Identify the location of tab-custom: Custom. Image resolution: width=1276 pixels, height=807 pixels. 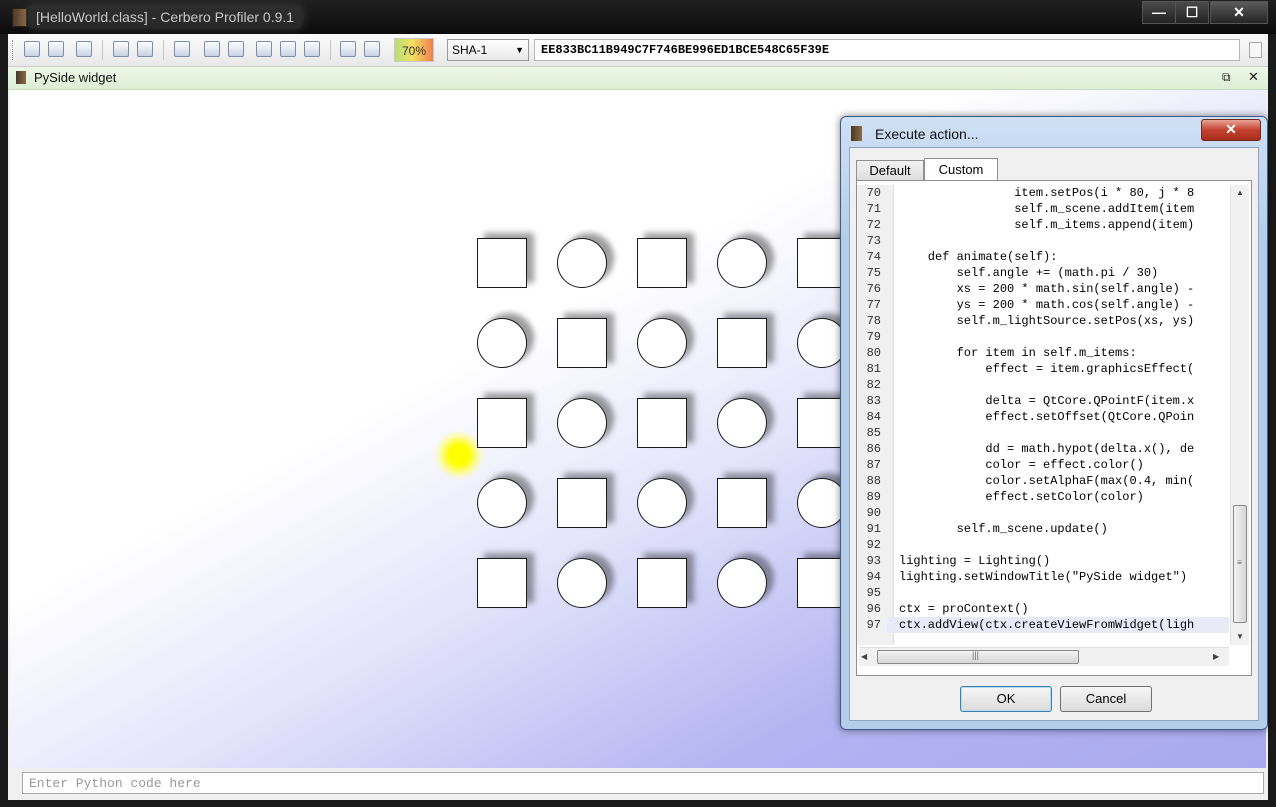
(961, 169).